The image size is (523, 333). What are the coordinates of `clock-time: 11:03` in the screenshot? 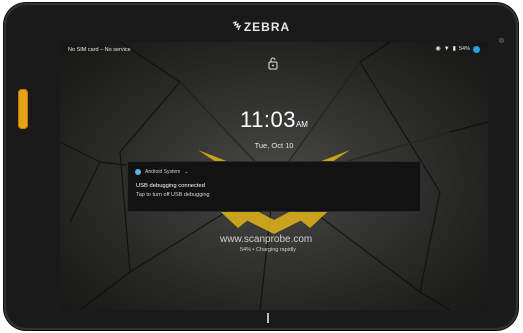 It's located at (268, 119).